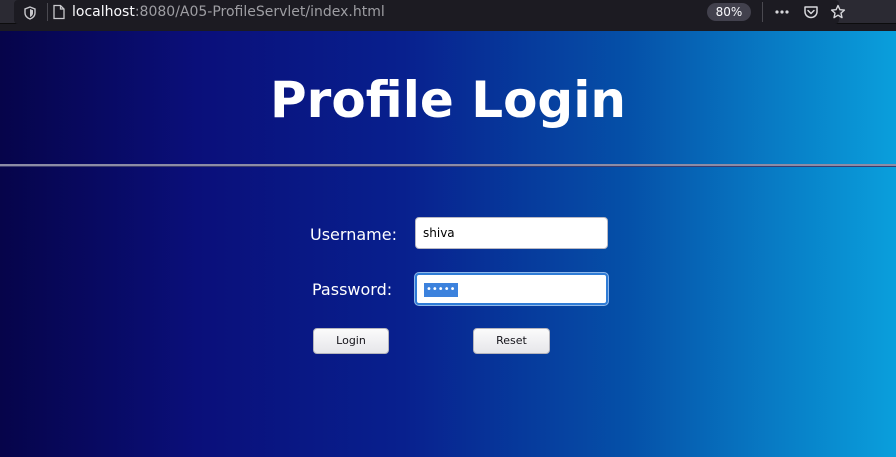  I want to click on reset-button: Reset, so click(511, 341).